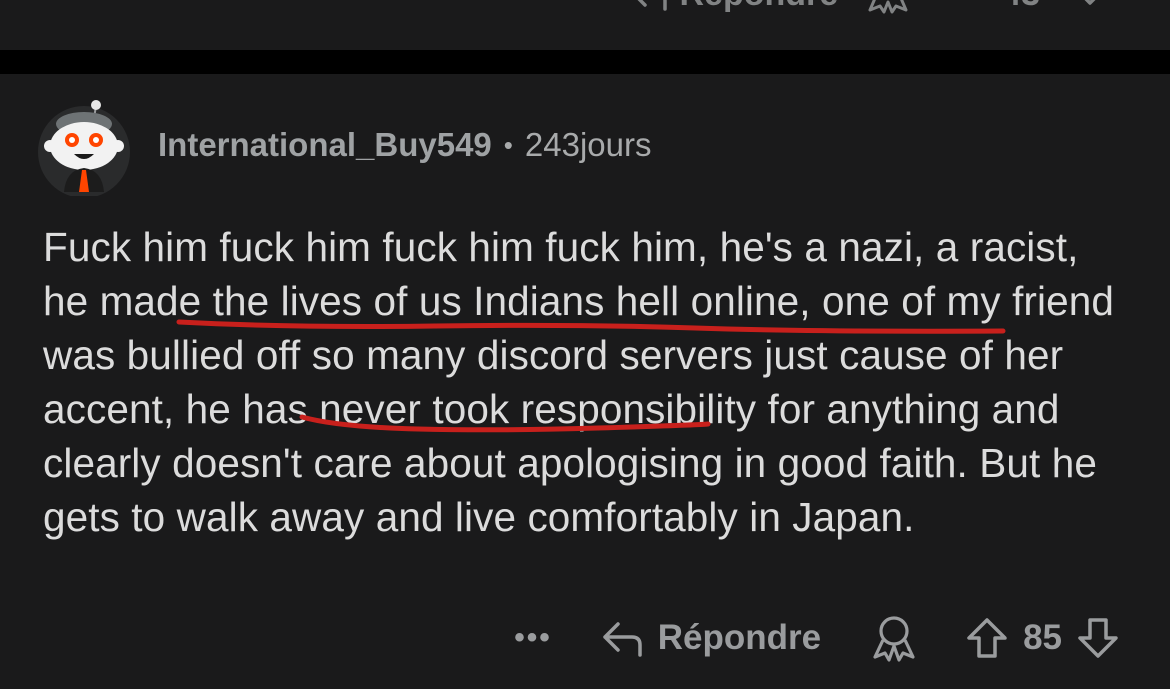 Image resolution: width=1170 pixels, height=689 pixels. I want to click on comment-divider, so click(585, 62).